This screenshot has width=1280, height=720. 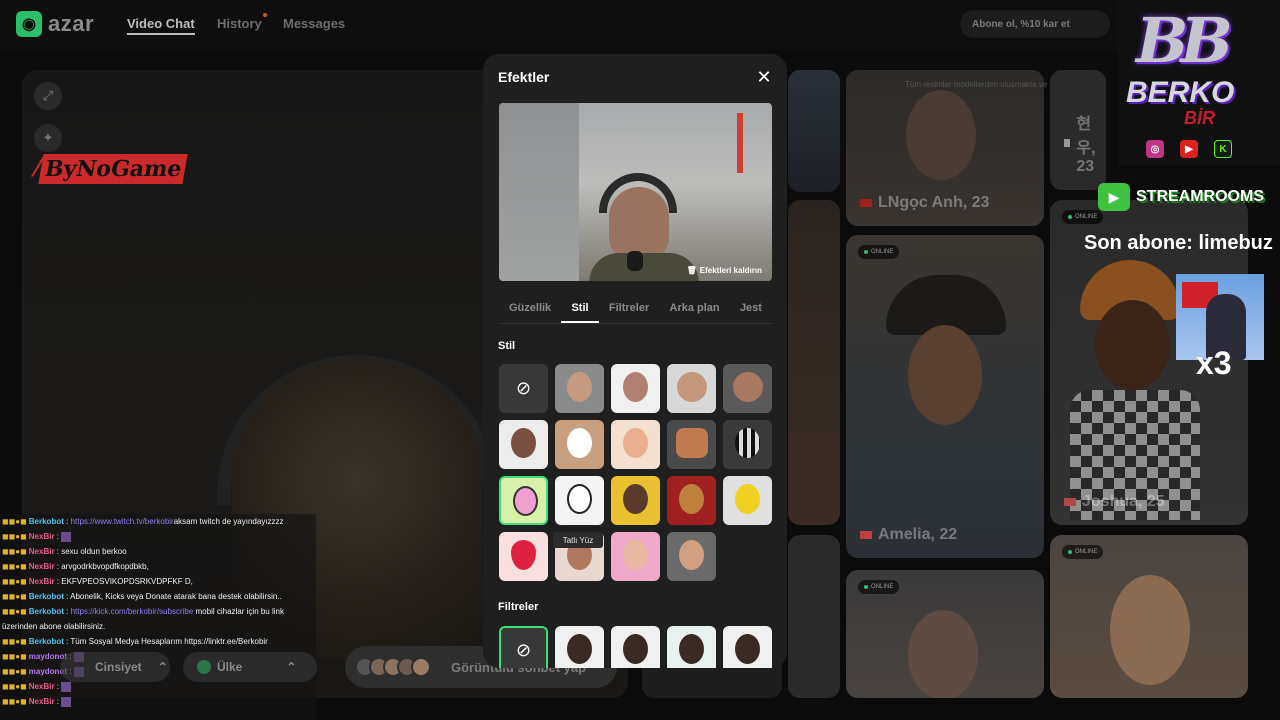 What do you see at coordinates (1035, 24) in the screenshot?
I see `subscribe-button: Abone ol, %10 kar et` at bounding box center [1035, 24].